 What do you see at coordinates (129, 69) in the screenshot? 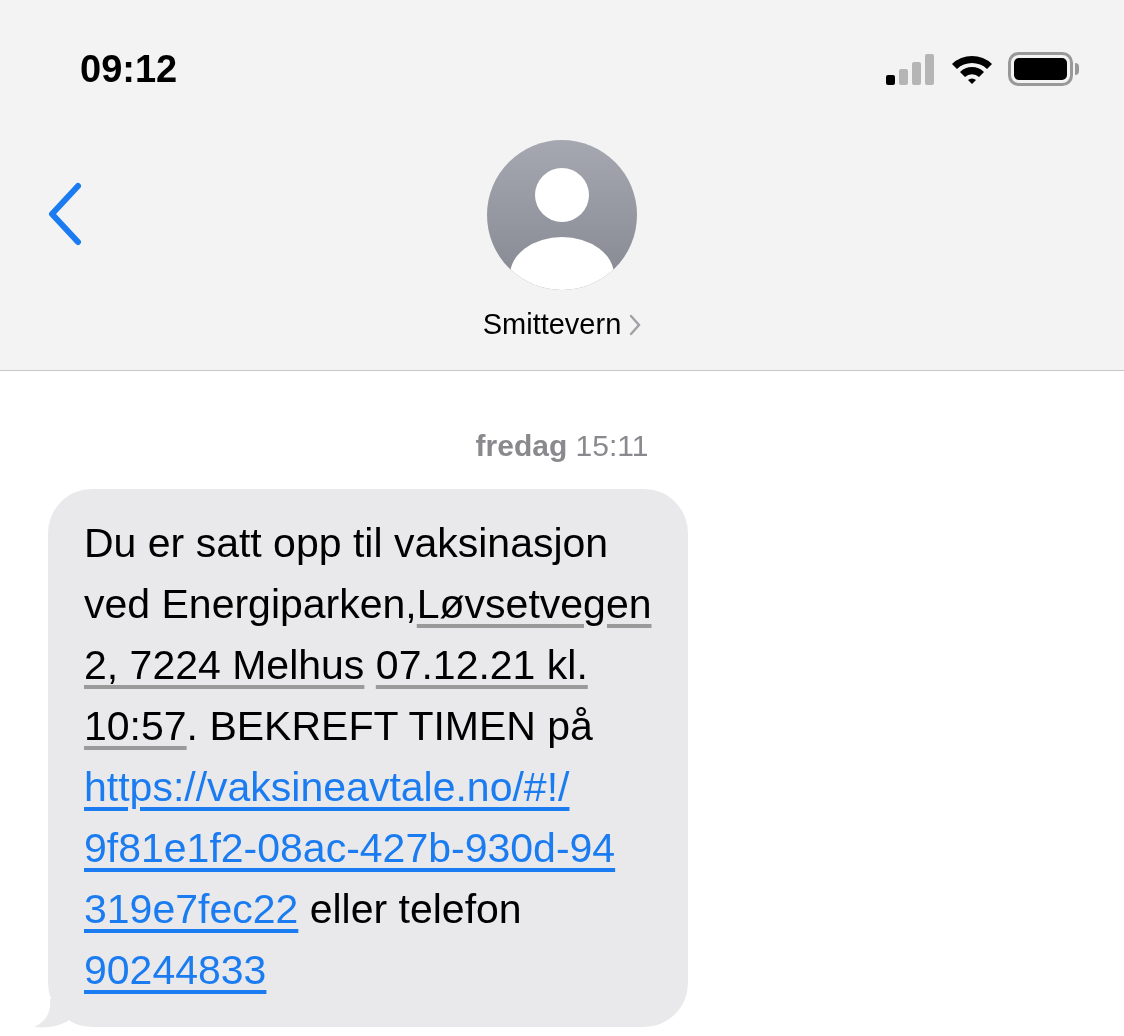
I see `status-time: 09:12` at bounding box center [129, 69].